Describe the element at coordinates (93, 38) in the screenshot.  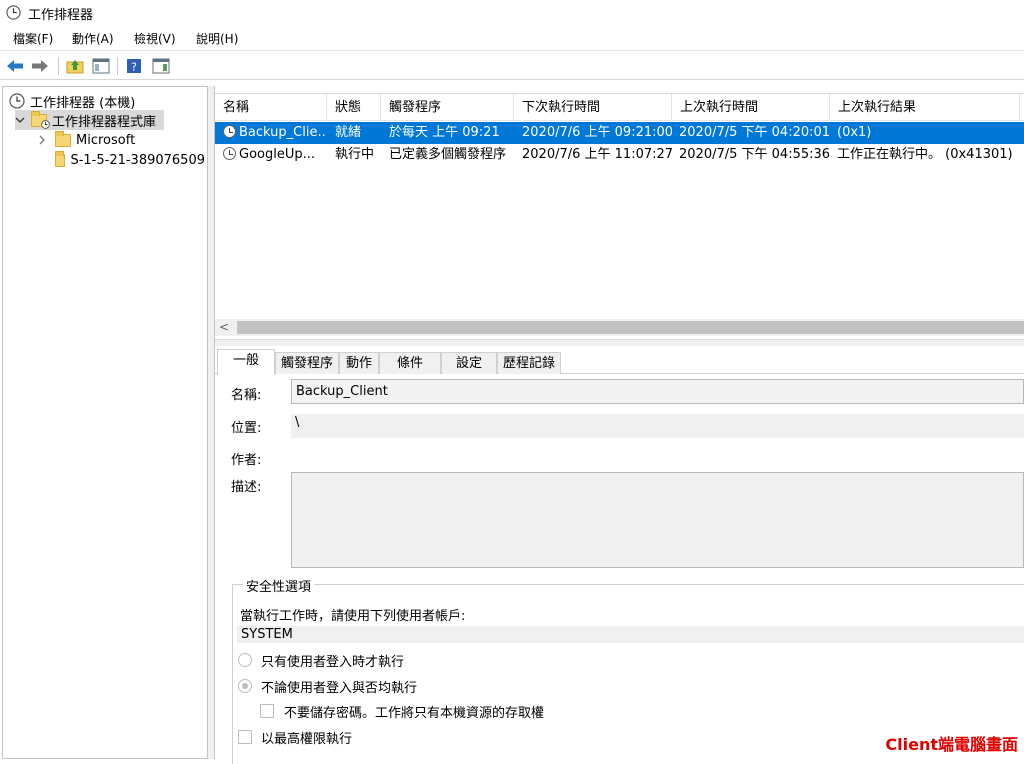
I see `menu-action: 動作(A)` at that location.